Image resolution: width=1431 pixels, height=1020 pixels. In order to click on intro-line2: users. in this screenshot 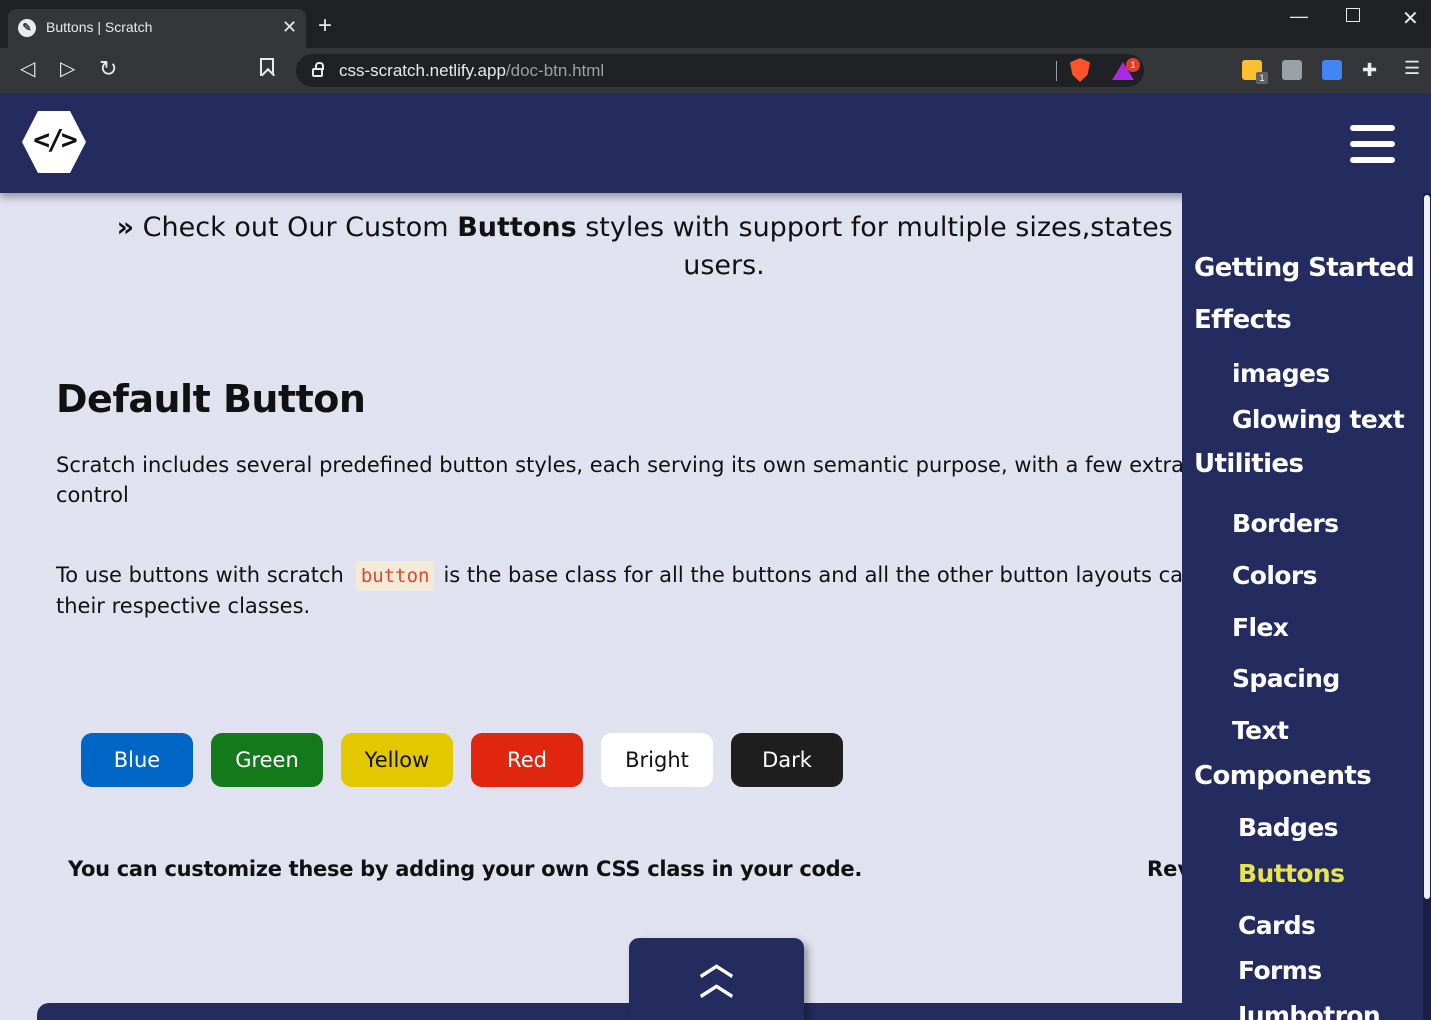, I will do `click(724, 265)`.